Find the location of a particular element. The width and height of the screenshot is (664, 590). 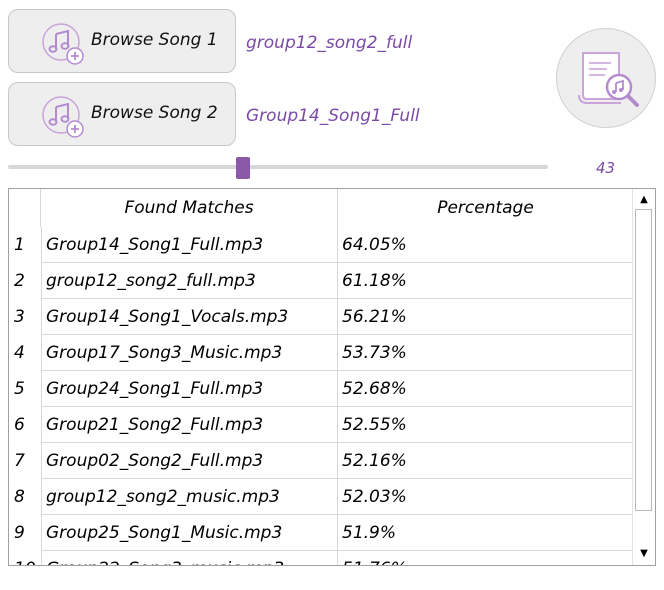

match-filename-cell: Group22_Song3_music.mp3 is located at coordinates (189, 558).